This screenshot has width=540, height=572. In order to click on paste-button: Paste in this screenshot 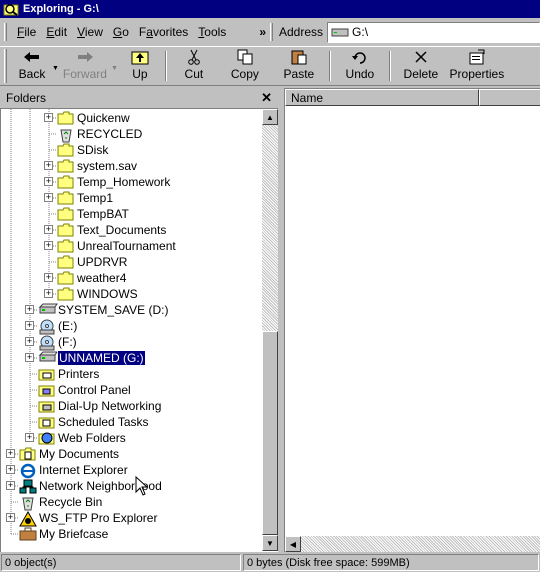, I will do `click(299, 66)`.